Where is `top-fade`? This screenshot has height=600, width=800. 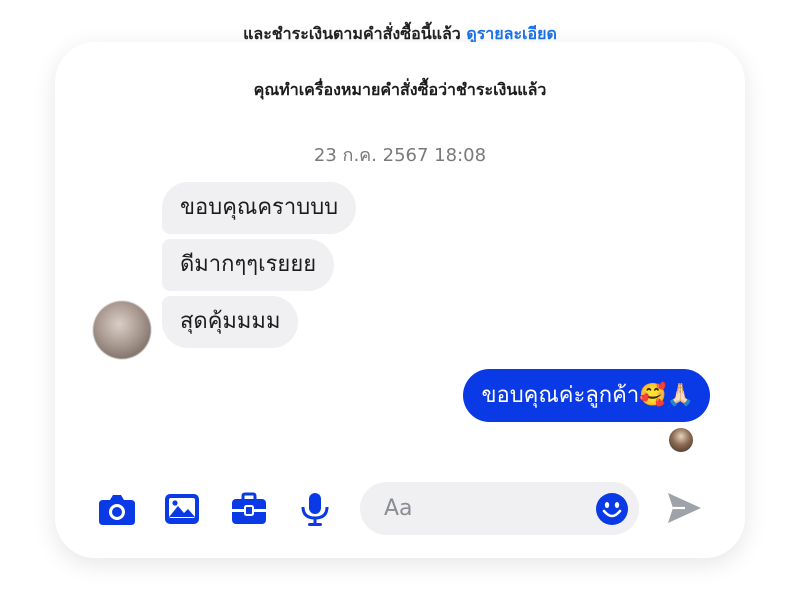
top-fade is located at coordinates (400, 47).